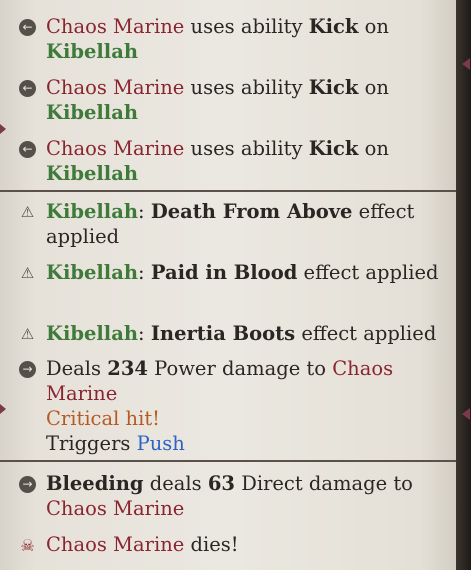 The height and width of the screenshot is (570, 471). What do you see at coordinates (161, 443) in the screenshot?
I see `triggered-ability-link: Push` at bounding box center [161, 443].